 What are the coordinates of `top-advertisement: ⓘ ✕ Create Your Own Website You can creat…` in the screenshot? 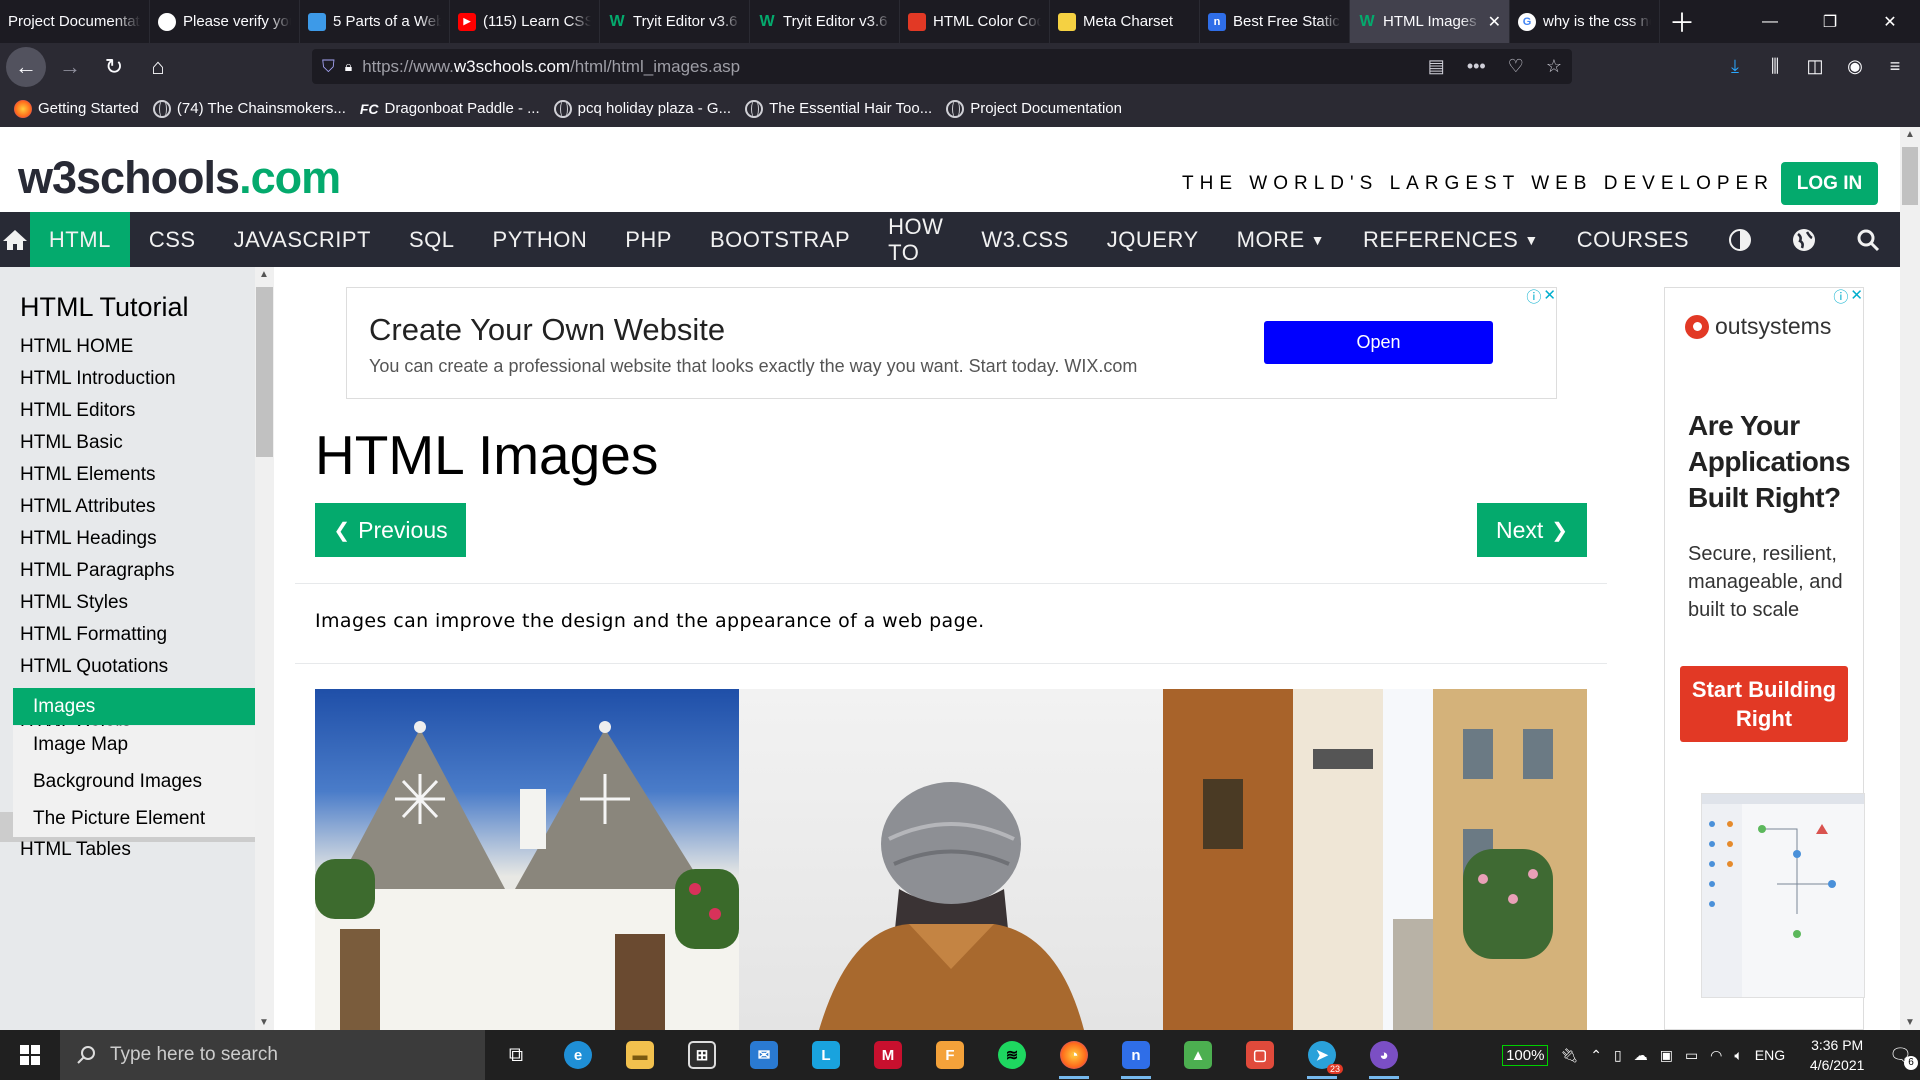 It's located at (951, 343).